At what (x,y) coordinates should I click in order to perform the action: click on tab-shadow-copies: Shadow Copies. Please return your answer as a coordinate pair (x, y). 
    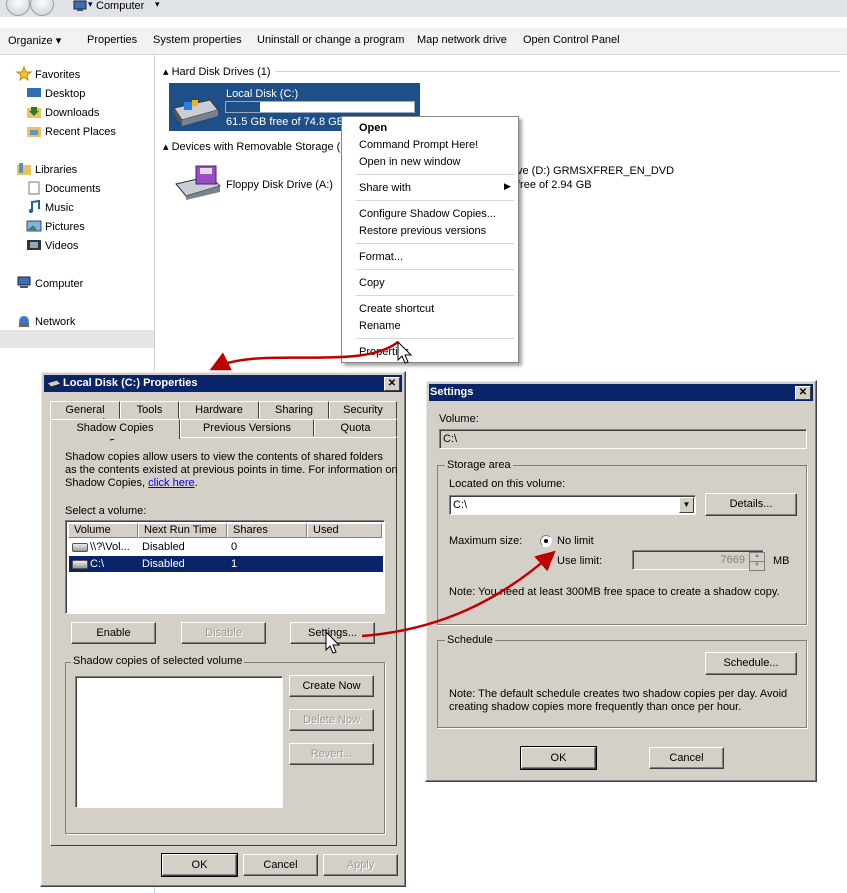
    Looking at the image, I should click on (115, 429).